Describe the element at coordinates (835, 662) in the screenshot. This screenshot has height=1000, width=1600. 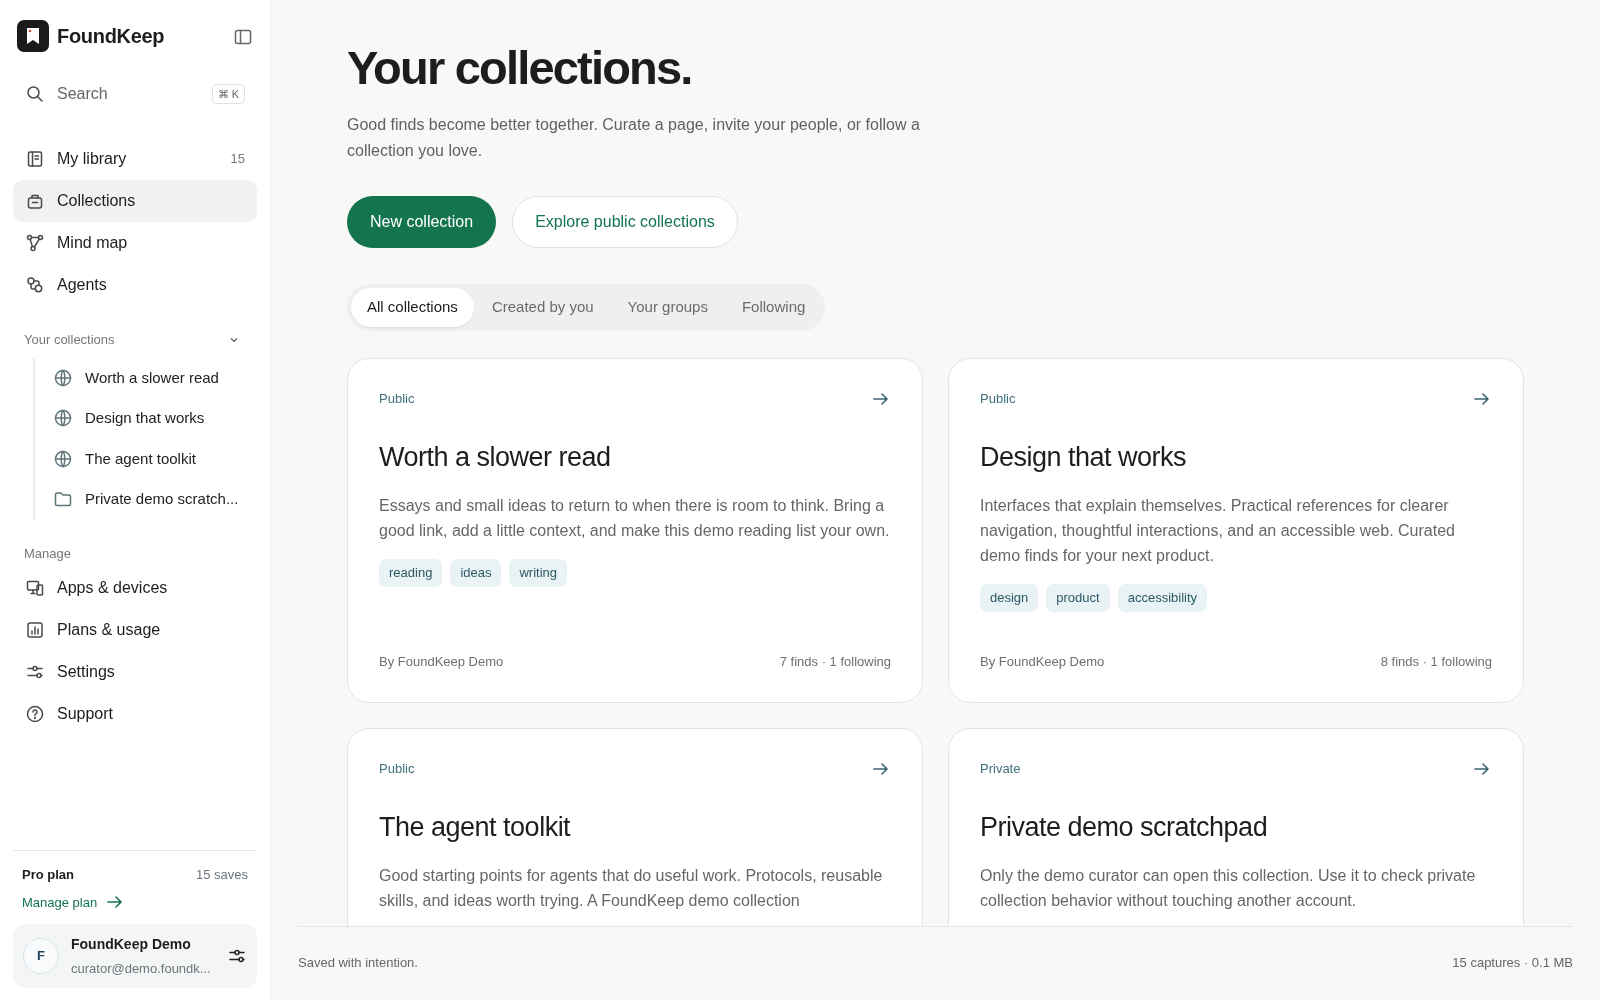
I see `card-stats: 7 finds · 1 following` at that location.